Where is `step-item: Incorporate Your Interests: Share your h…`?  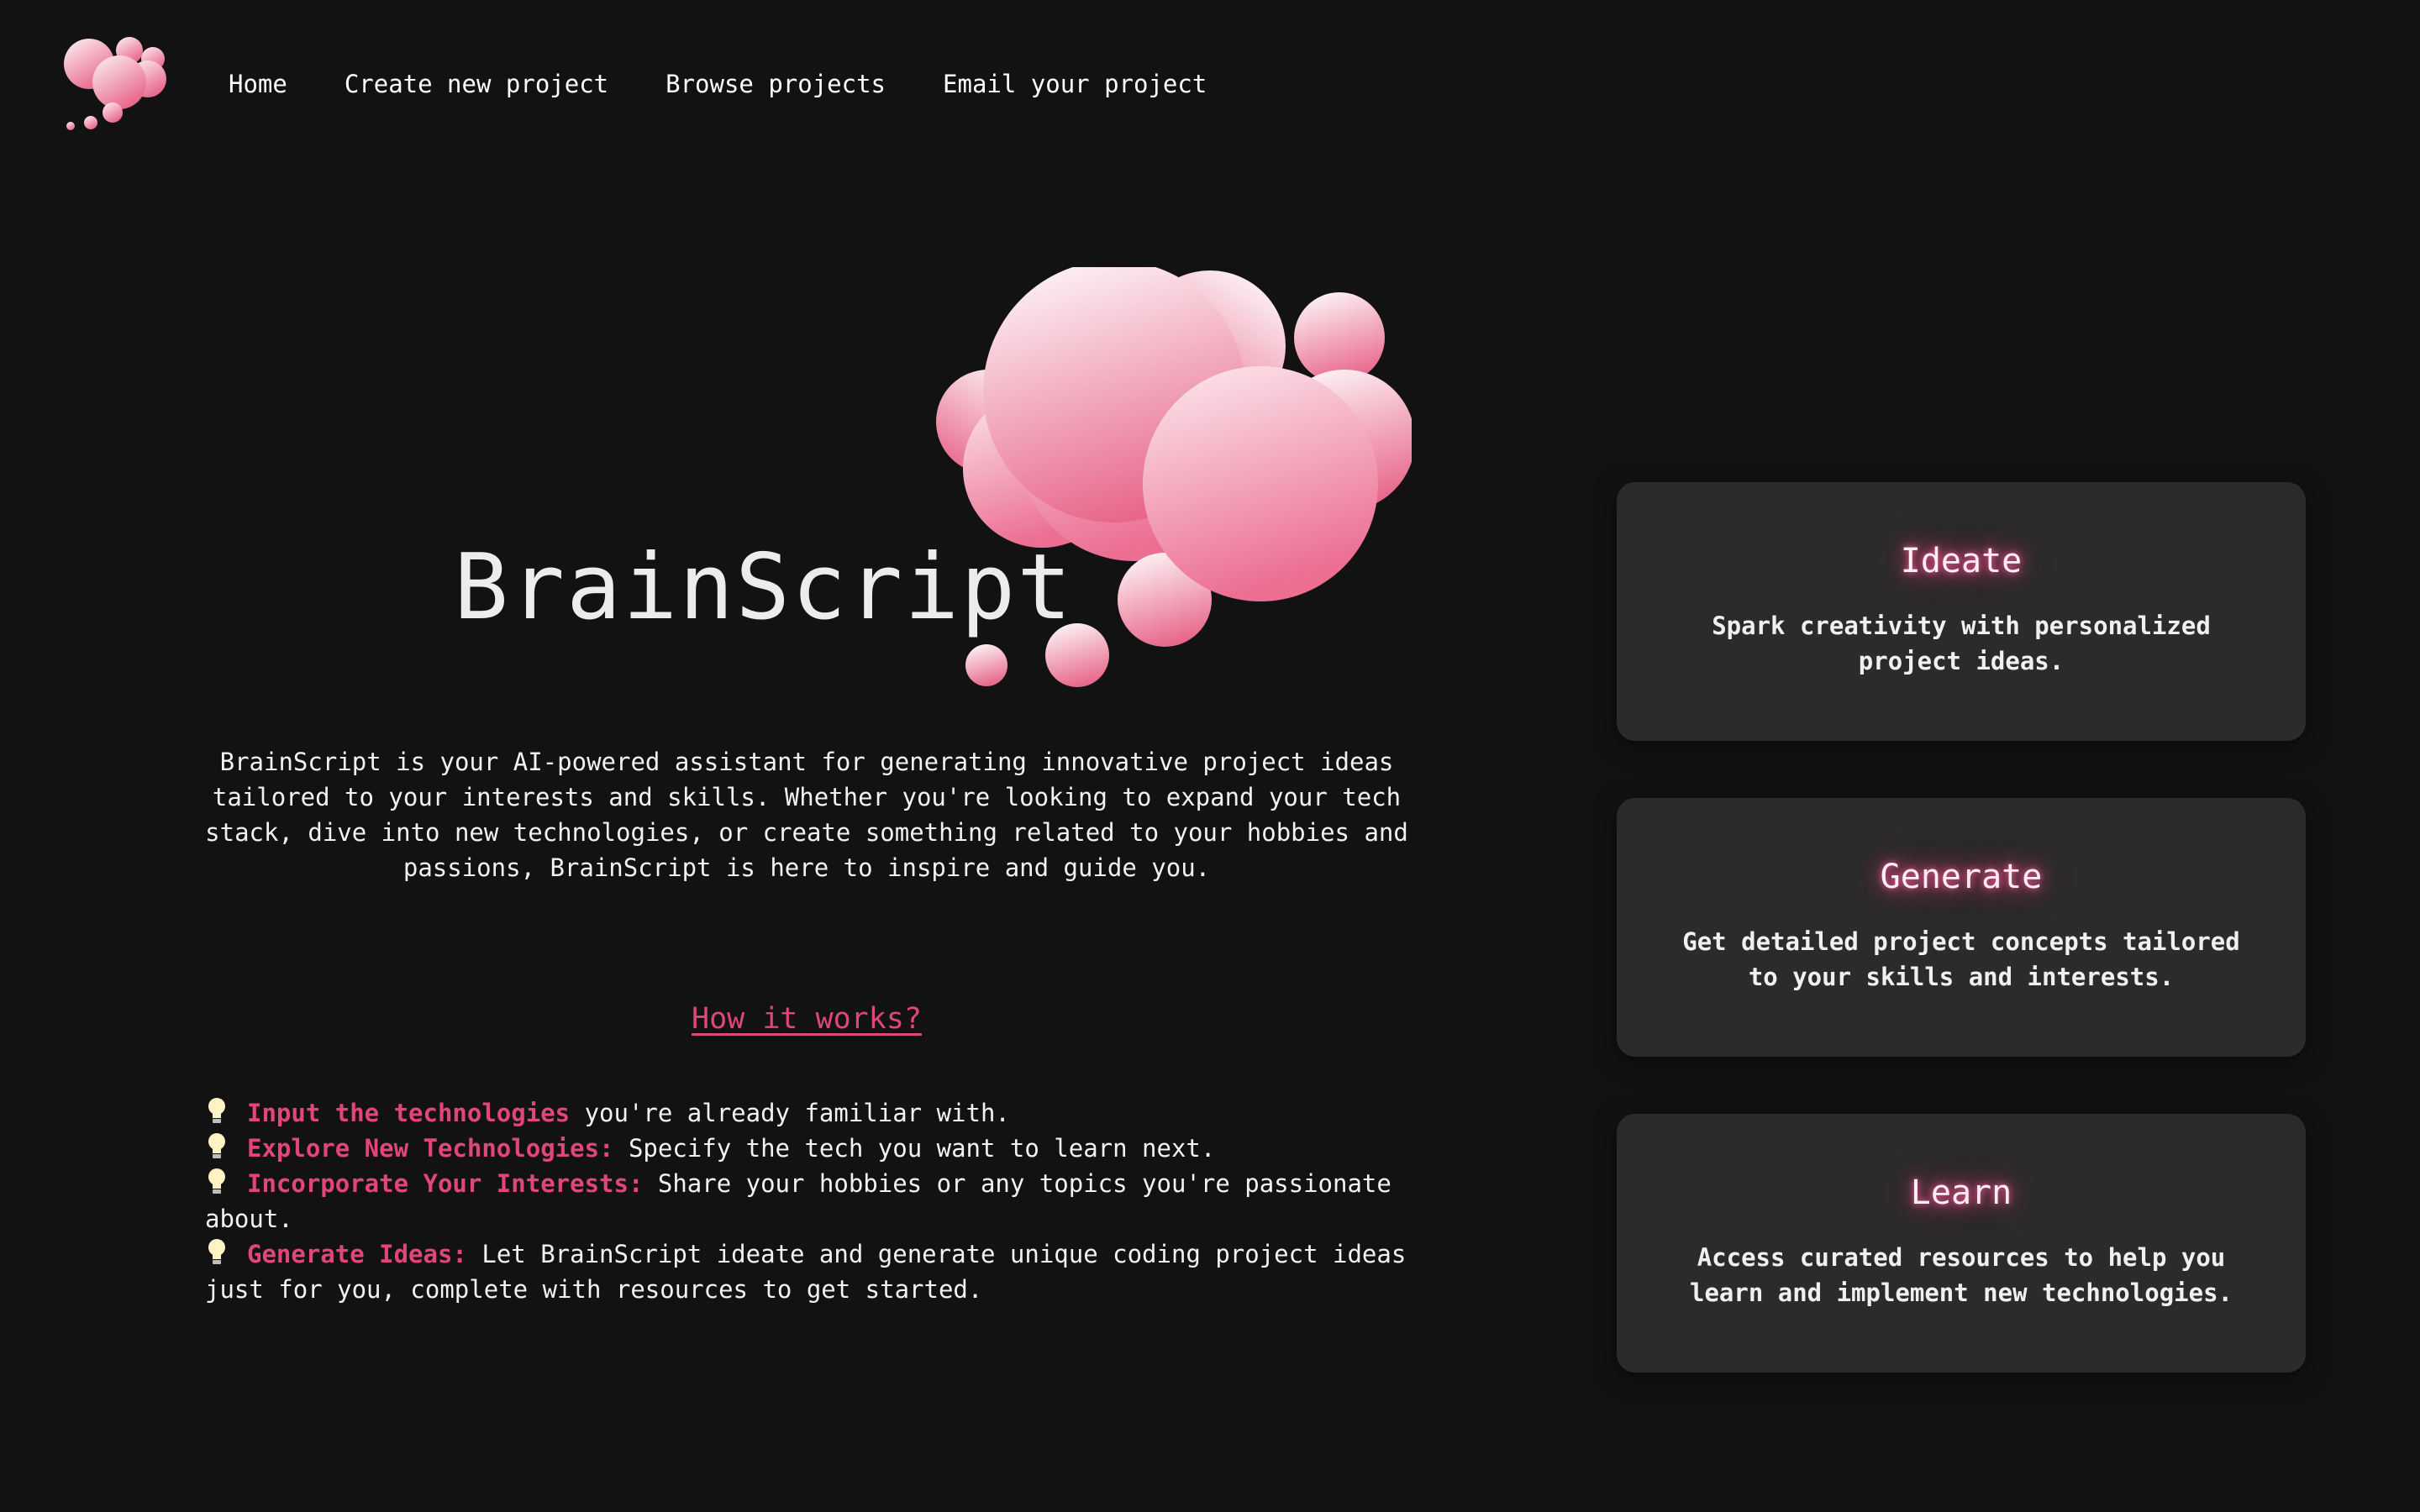 step-item: Incorporate Your Interests: Share your h… is located at coordinates (810, 1201).